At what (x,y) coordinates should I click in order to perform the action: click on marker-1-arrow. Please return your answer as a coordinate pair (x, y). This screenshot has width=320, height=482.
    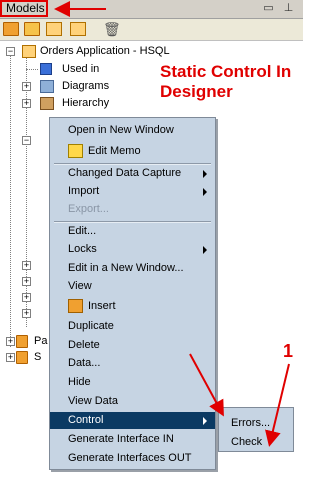
    Looking at the image, I should click on (277, 405).